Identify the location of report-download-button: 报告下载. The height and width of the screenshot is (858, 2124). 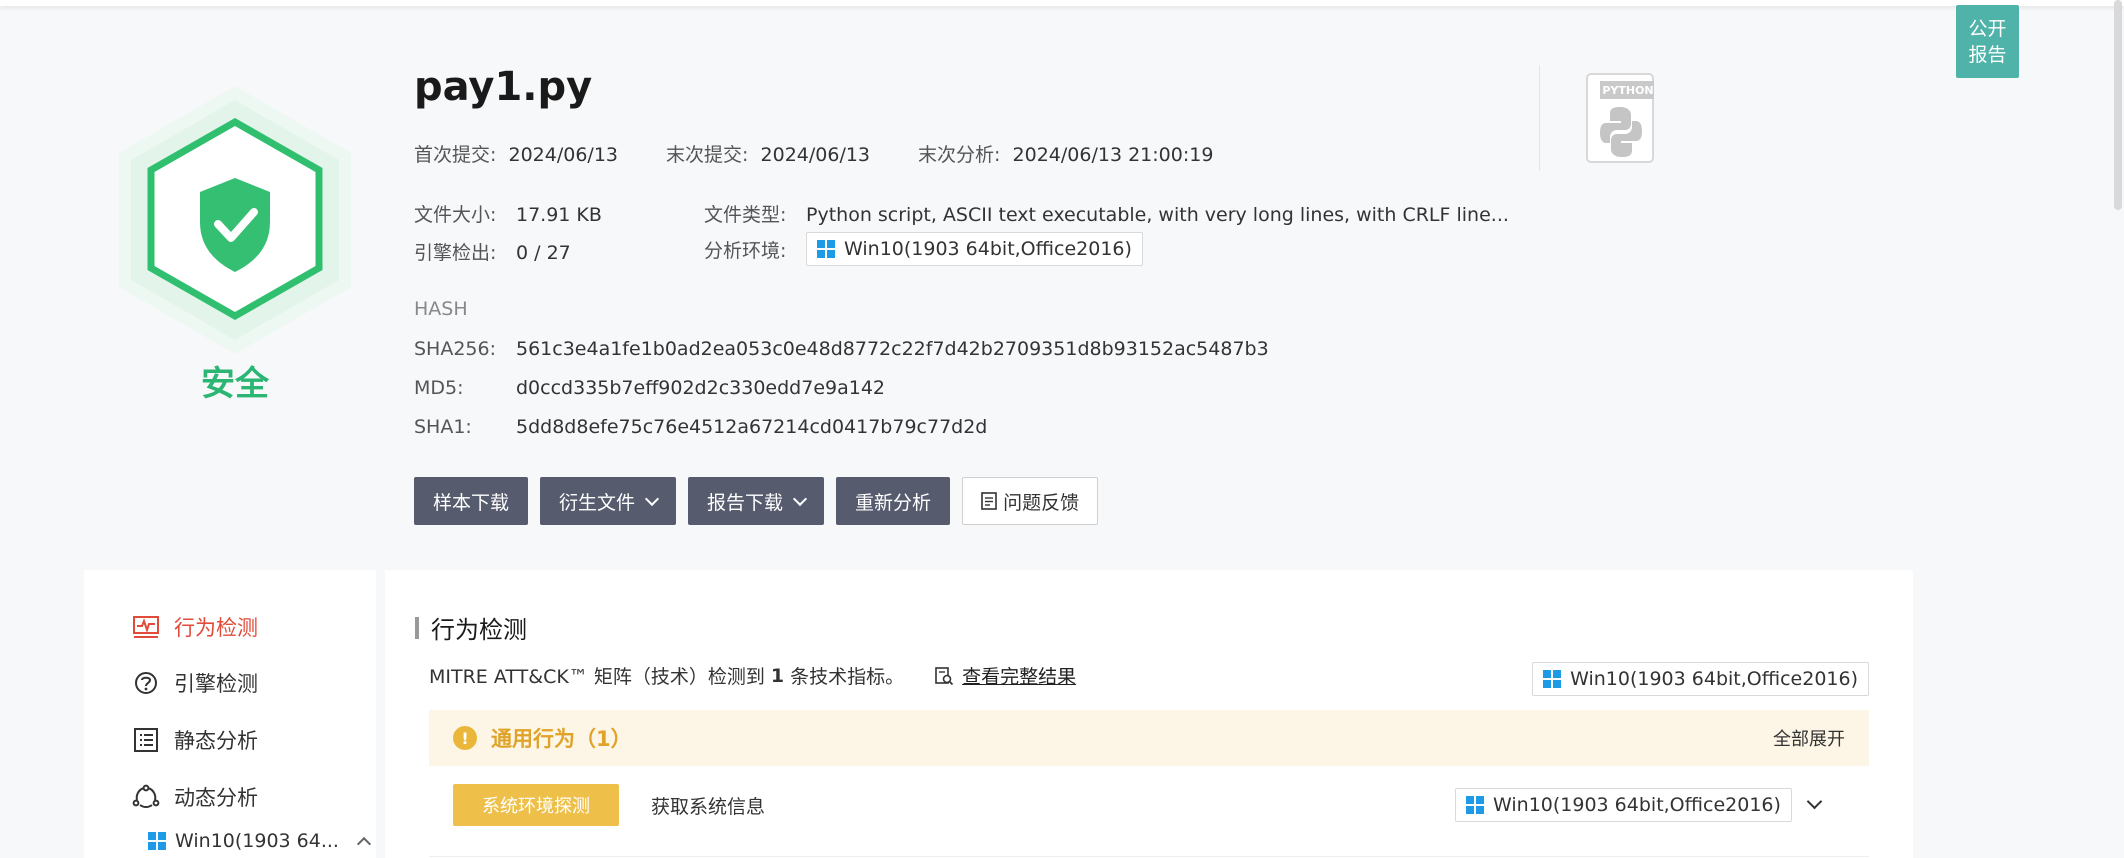
(756, 501).